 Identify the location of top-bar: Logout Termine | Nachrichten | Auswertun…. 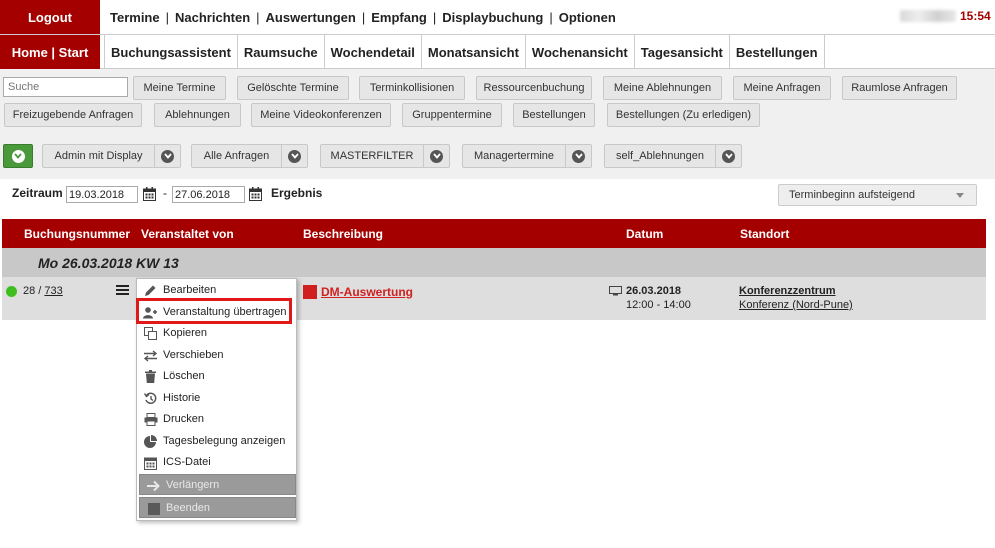
(497, 17).